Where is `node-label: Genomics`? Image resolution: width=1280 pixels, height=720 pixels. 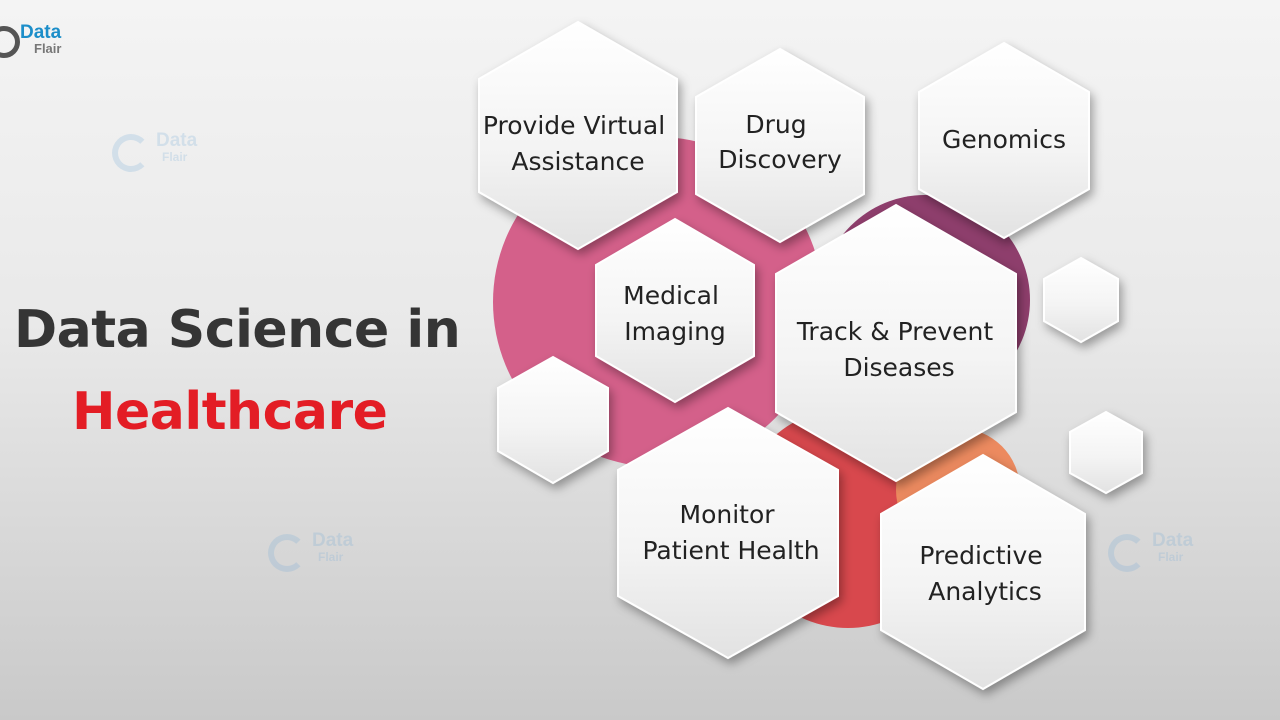
node-label: Genomics is located at coordinates (1004, 139).